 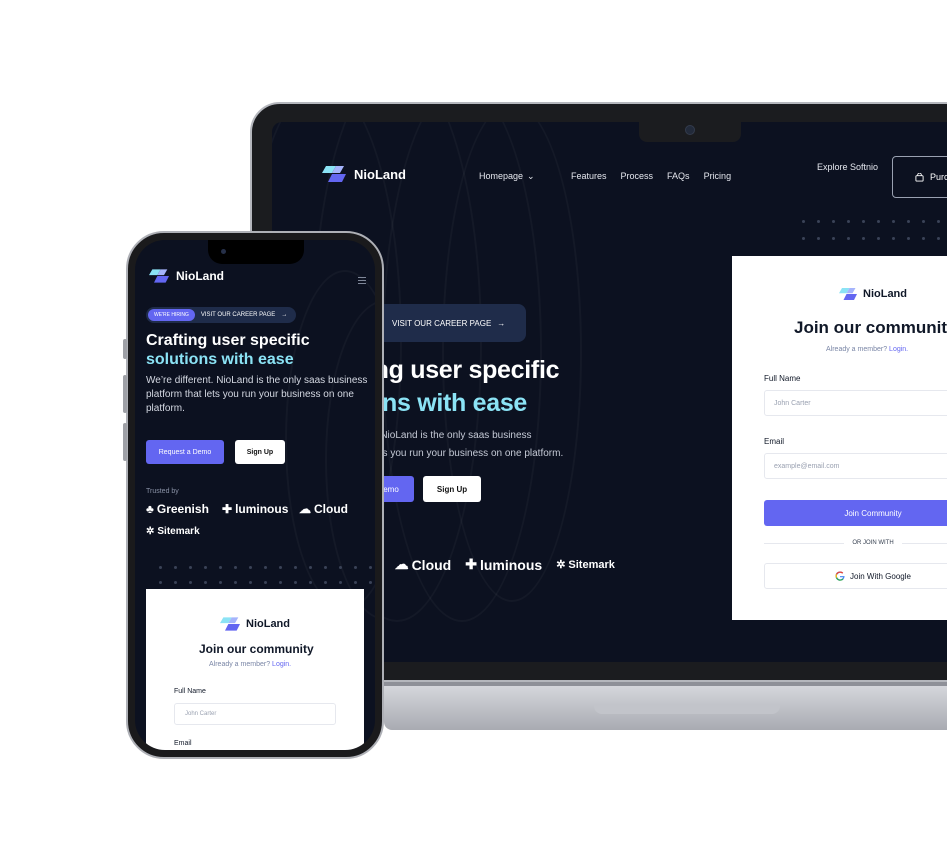 What do you see at coordinates (855, 466) in the screenshot?
I see `email-input: example@email.com` at bounding box center [855, 466].